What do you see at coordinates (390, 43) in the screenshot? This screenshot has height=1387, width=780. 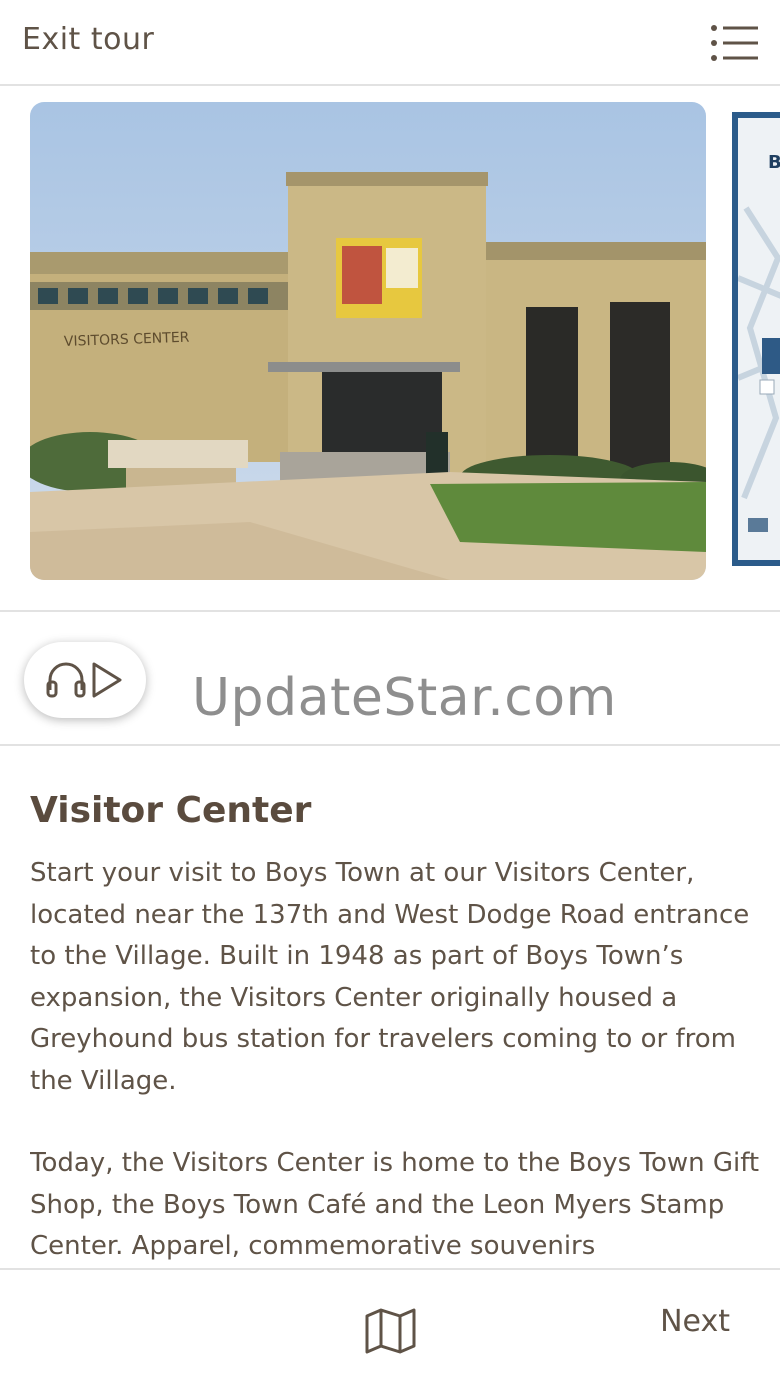 I see `top-bar: Exit tour` at bounding box center [390, 43].